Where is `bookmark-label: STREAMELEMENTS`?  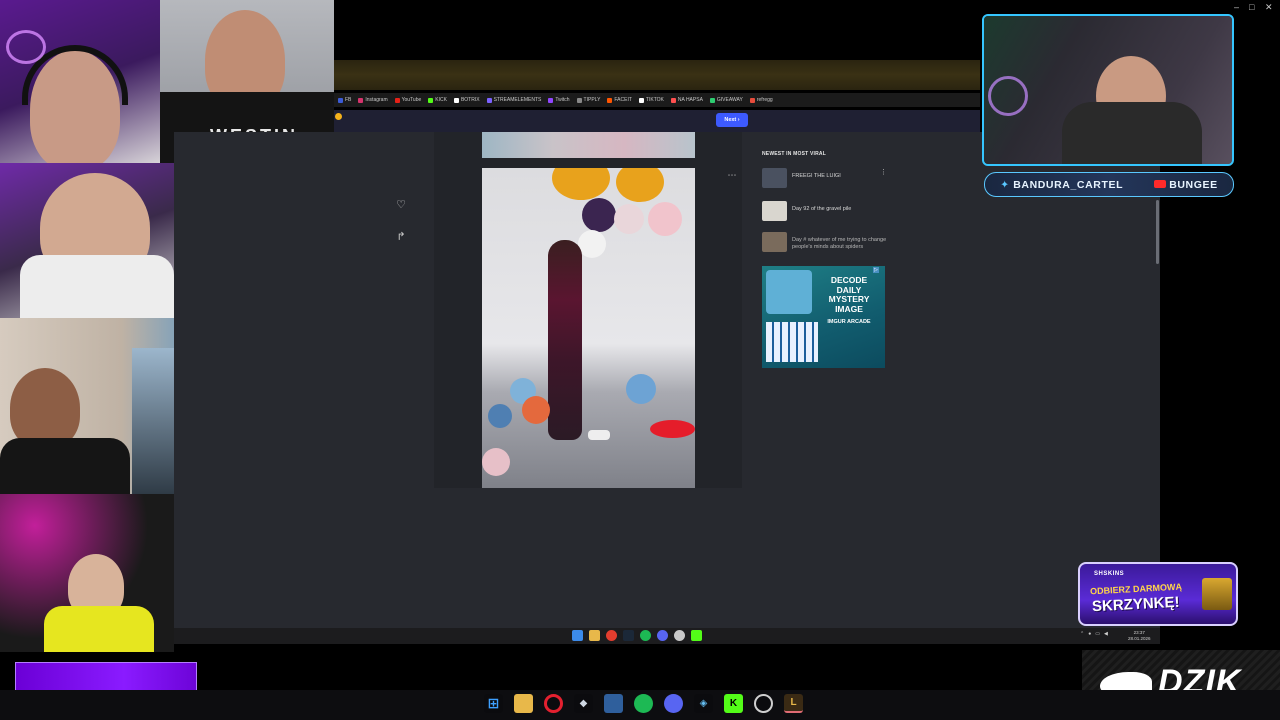 bookmark-label: STREAMELEMENTS is located at coordinates (517, 100).